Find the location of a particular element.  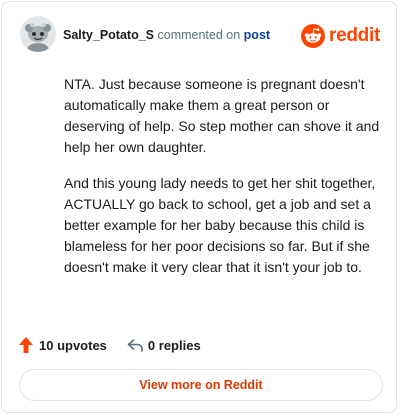

reddit-logo-icon is located at coordinates (313, 36).